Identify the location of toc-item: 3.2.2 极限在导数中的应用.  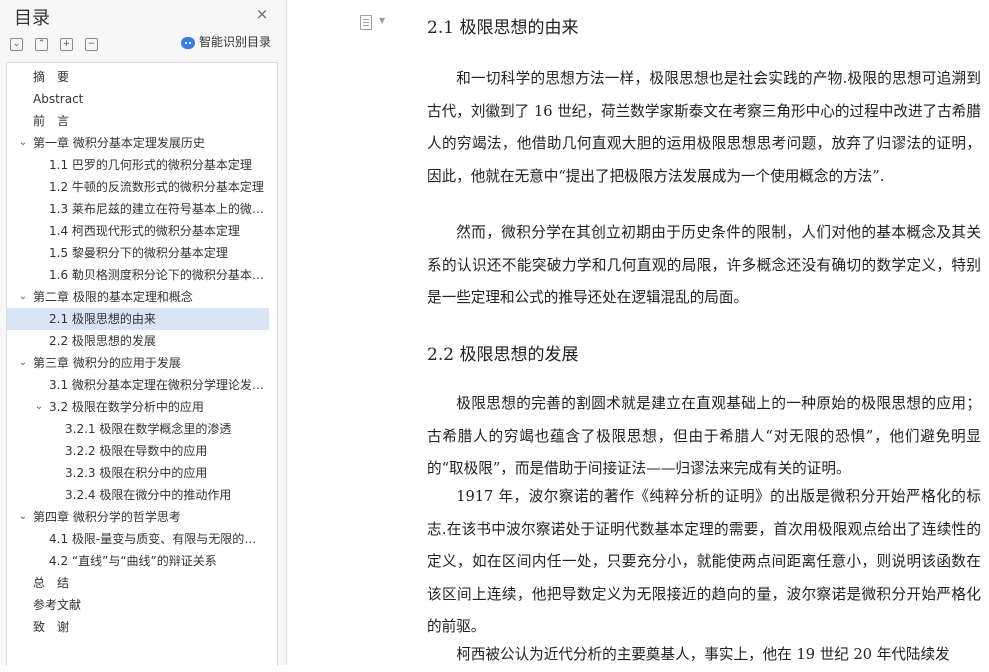
(138, 451).